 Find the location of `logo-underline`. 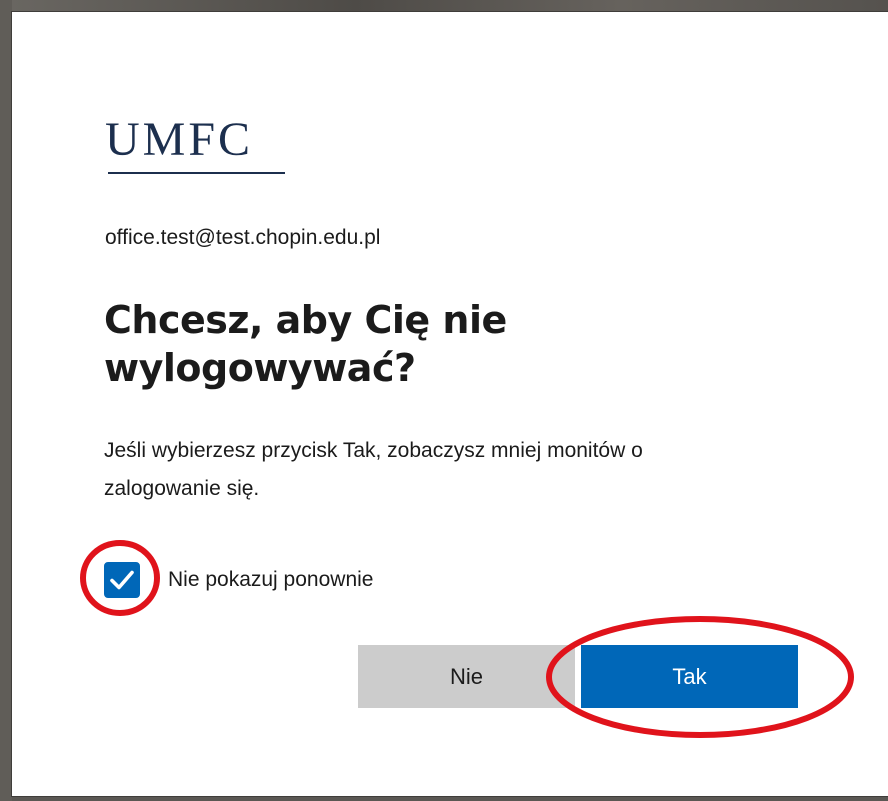

logo-underline is located at coordinates (196, 173).